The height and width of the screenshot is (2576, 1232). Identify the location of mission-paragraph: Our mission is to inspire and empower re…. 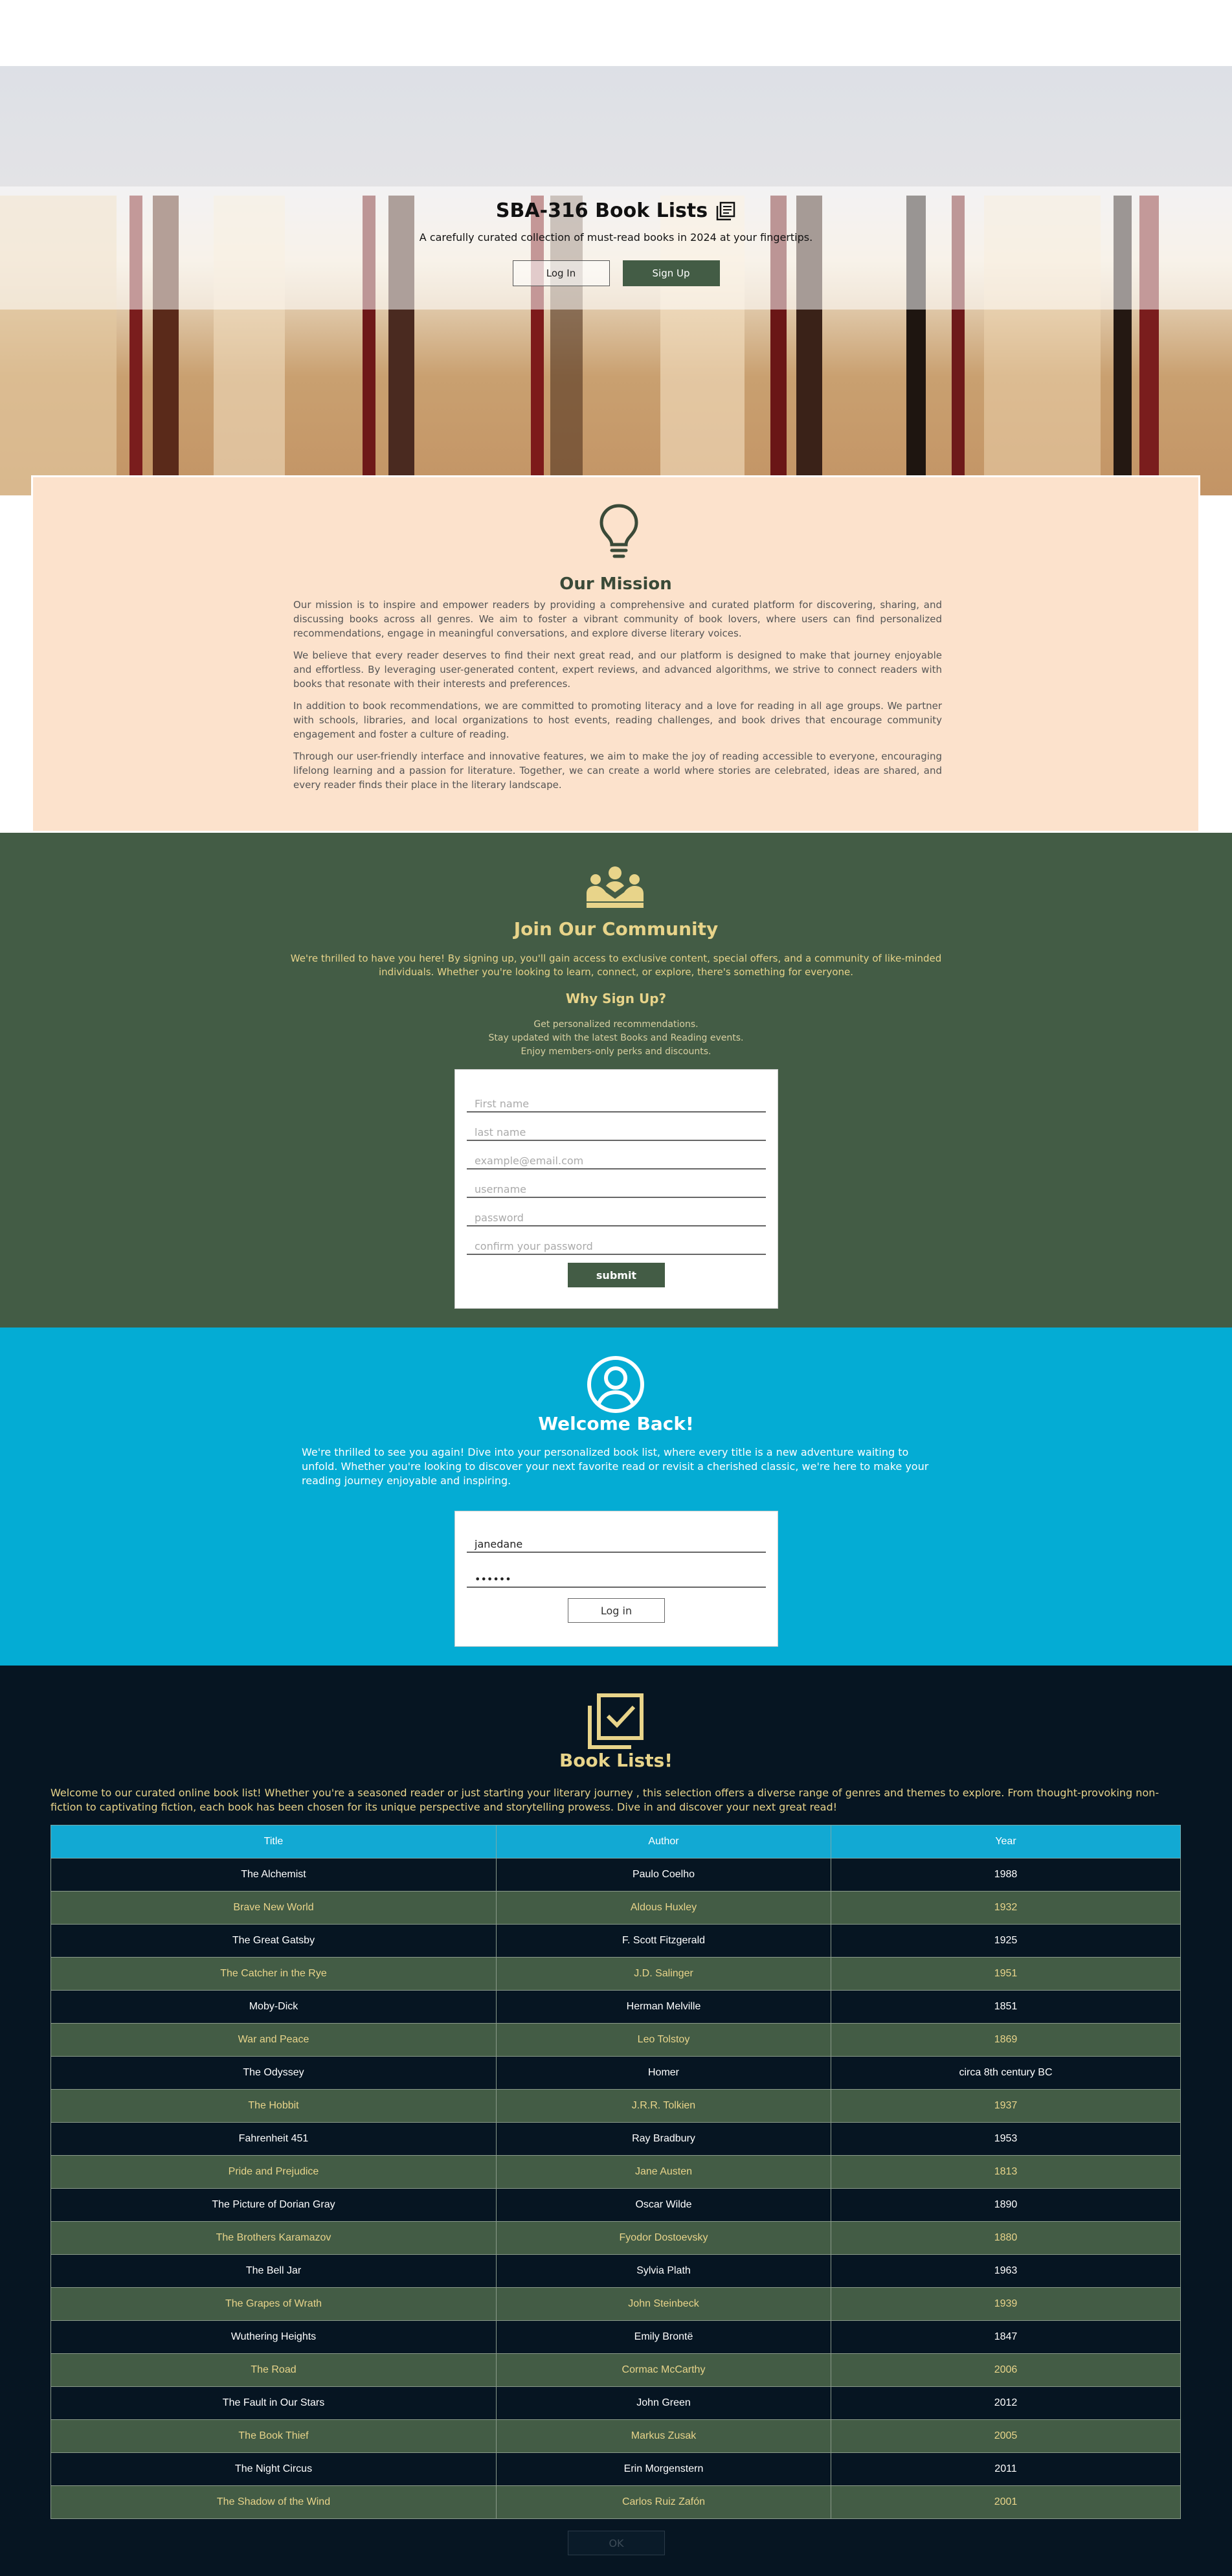
(617, 619).